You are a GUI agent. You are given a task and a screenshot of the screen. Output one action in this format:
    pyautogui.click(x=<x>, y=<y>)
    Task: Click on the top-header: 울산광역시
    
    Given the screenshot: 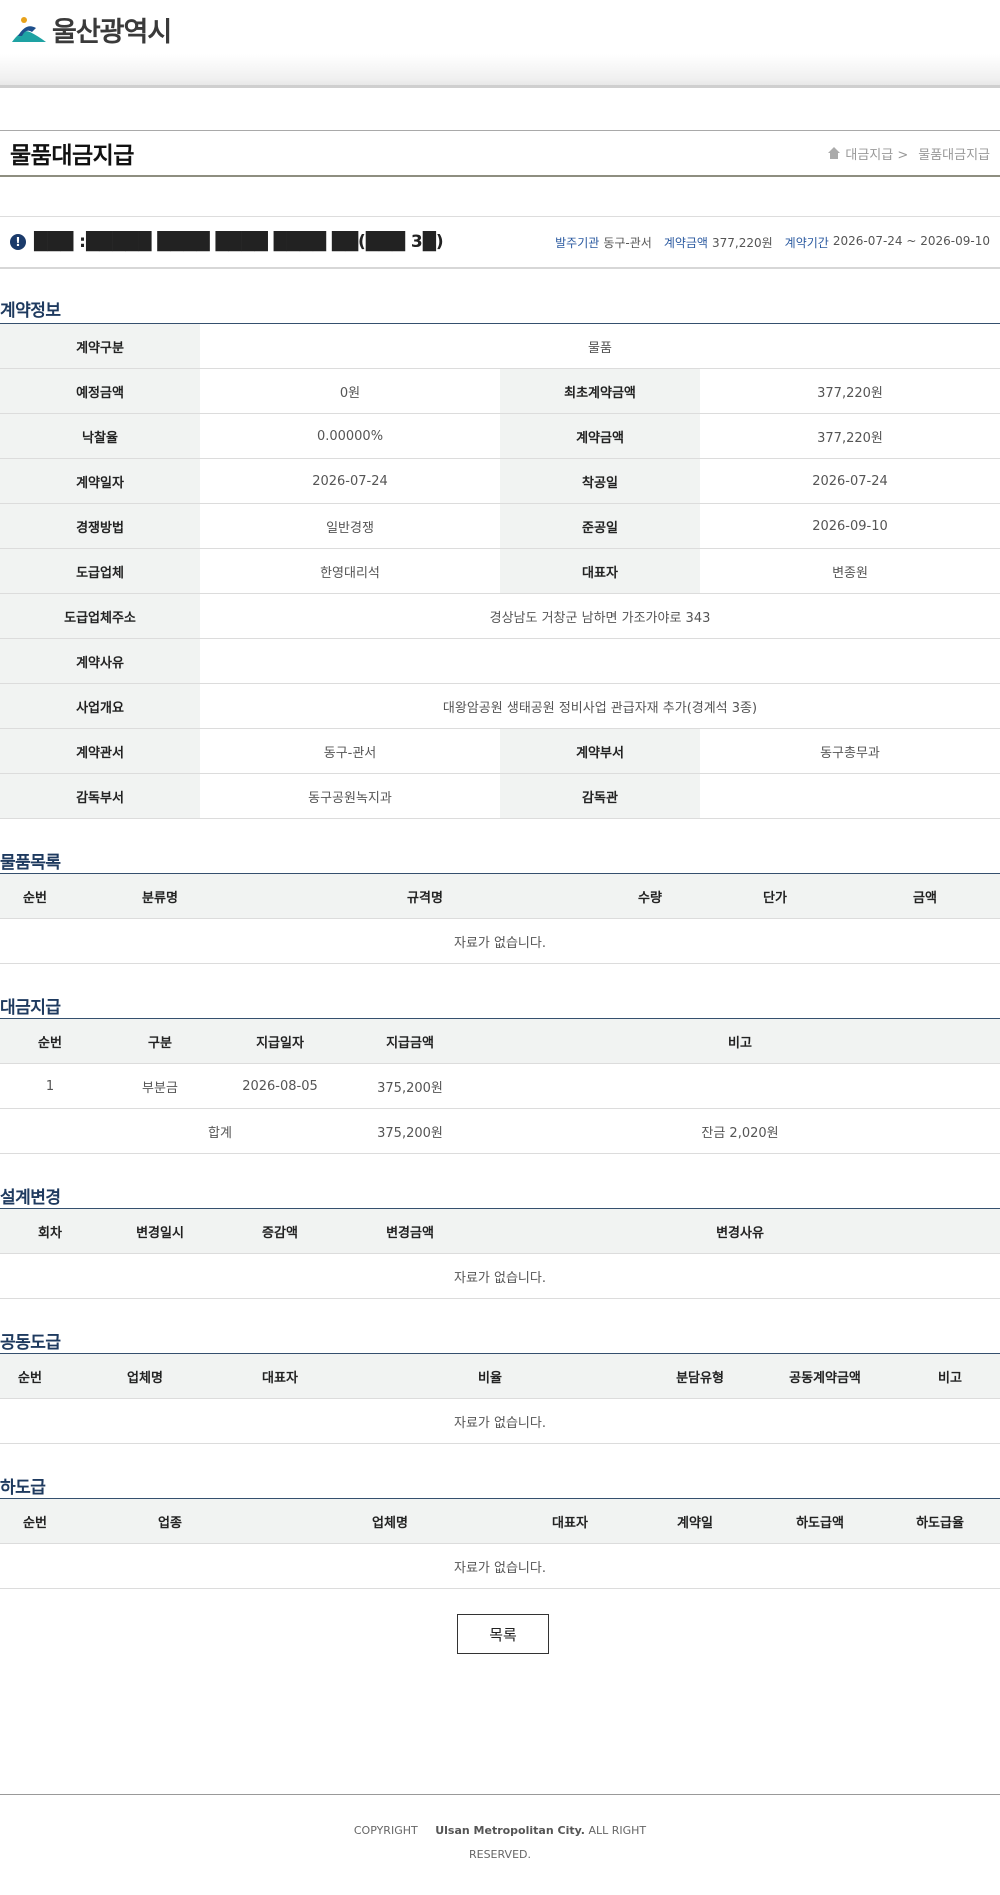 What is the action you would take?
    pyautogui.click(x=500, y=27)
    